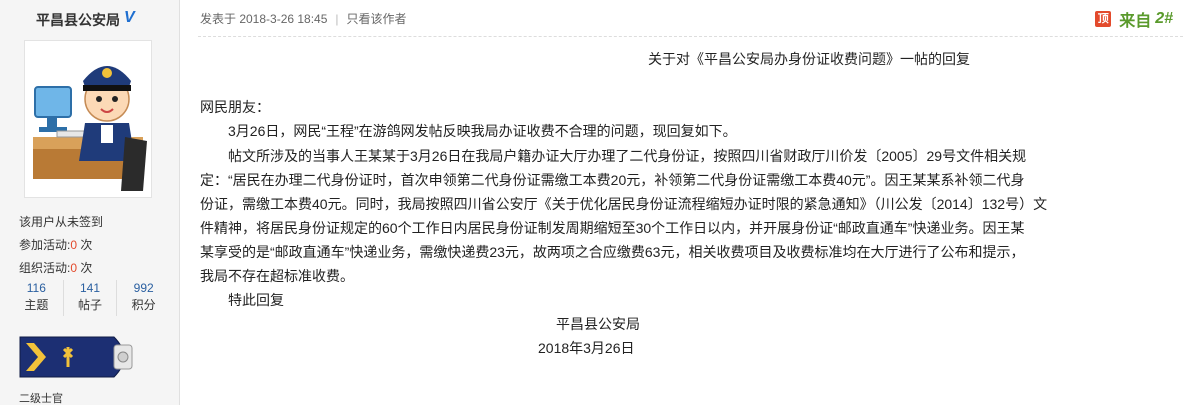 The width and height of the screenshot is (1191, 405). Describe the element at coordinates (468, 131) in the screenshot. I see `post-line: 3月26日，网民“王程”在游鸽网发帖反映我局办证收费不合理的问题，现回复如下。` at that location.